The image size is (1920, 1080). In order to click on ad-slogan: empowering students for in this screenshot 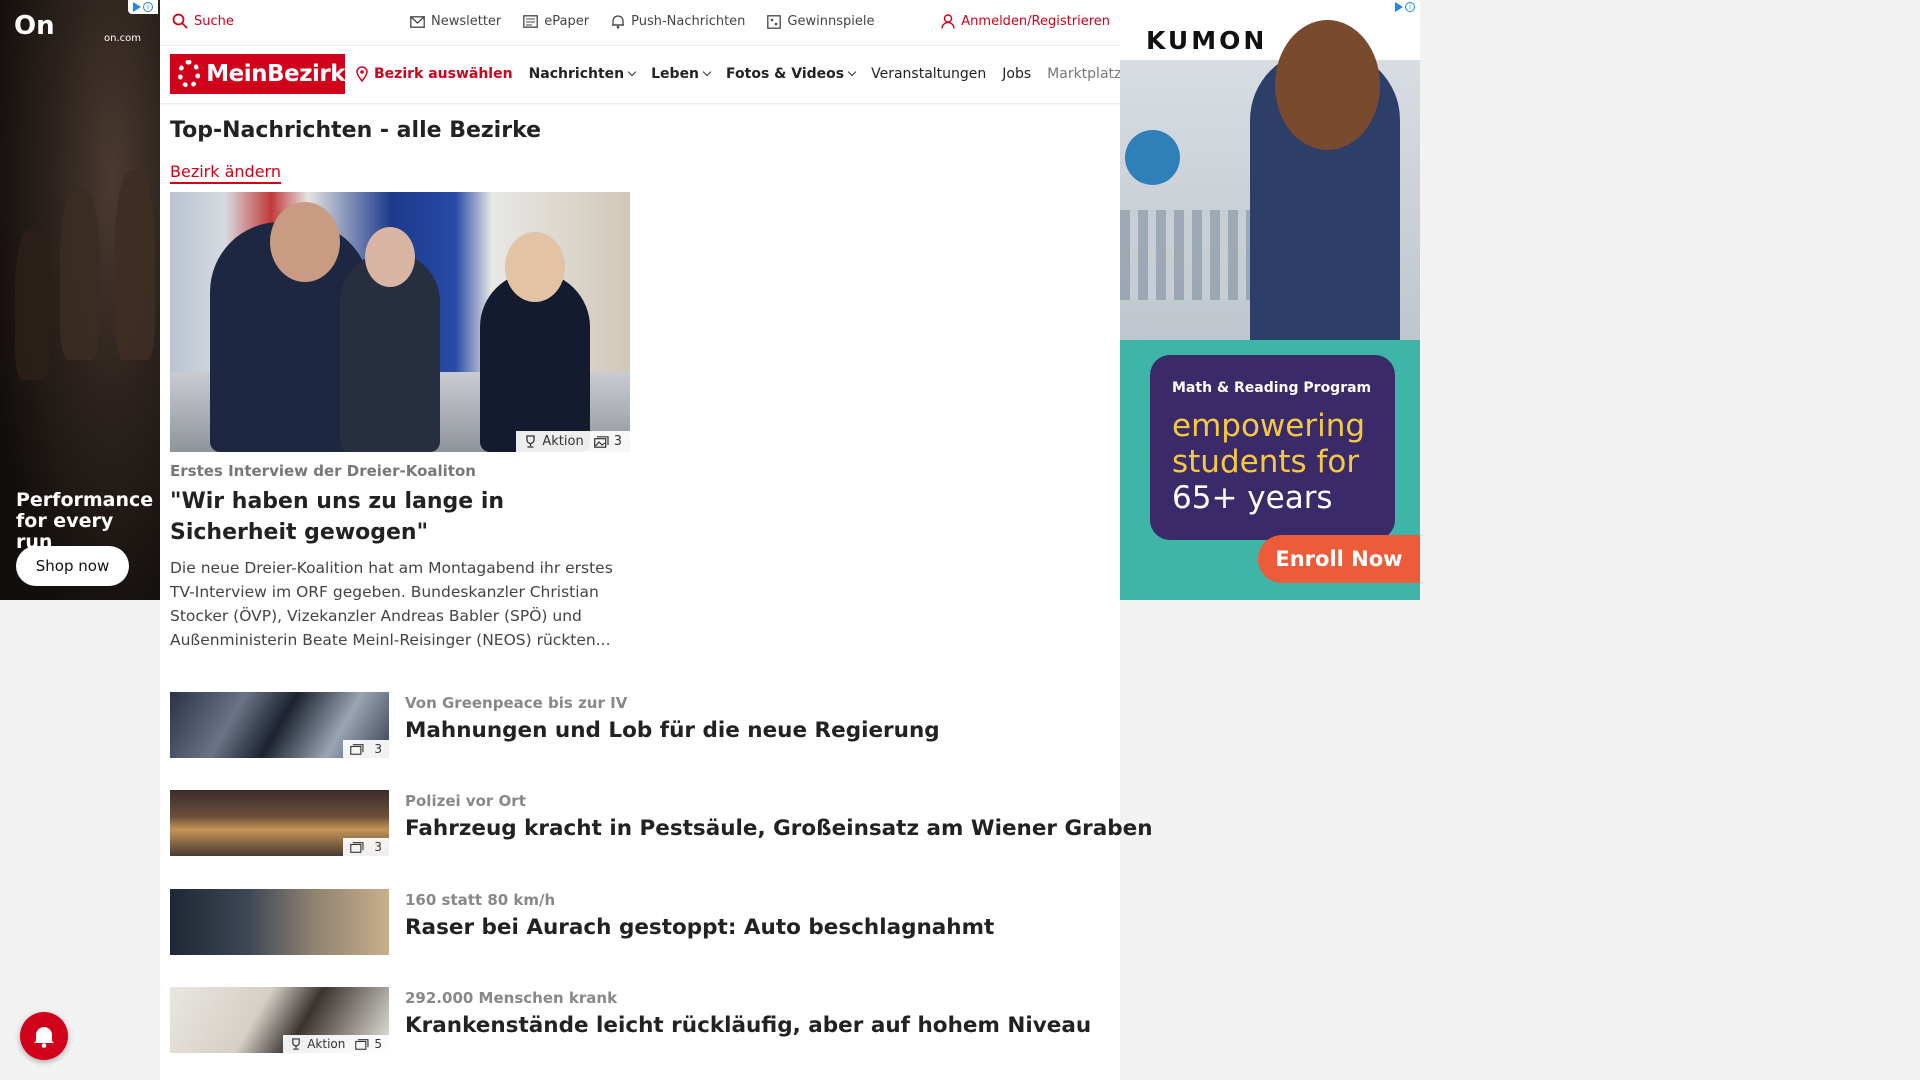, I will do `click(1269, 444)`.